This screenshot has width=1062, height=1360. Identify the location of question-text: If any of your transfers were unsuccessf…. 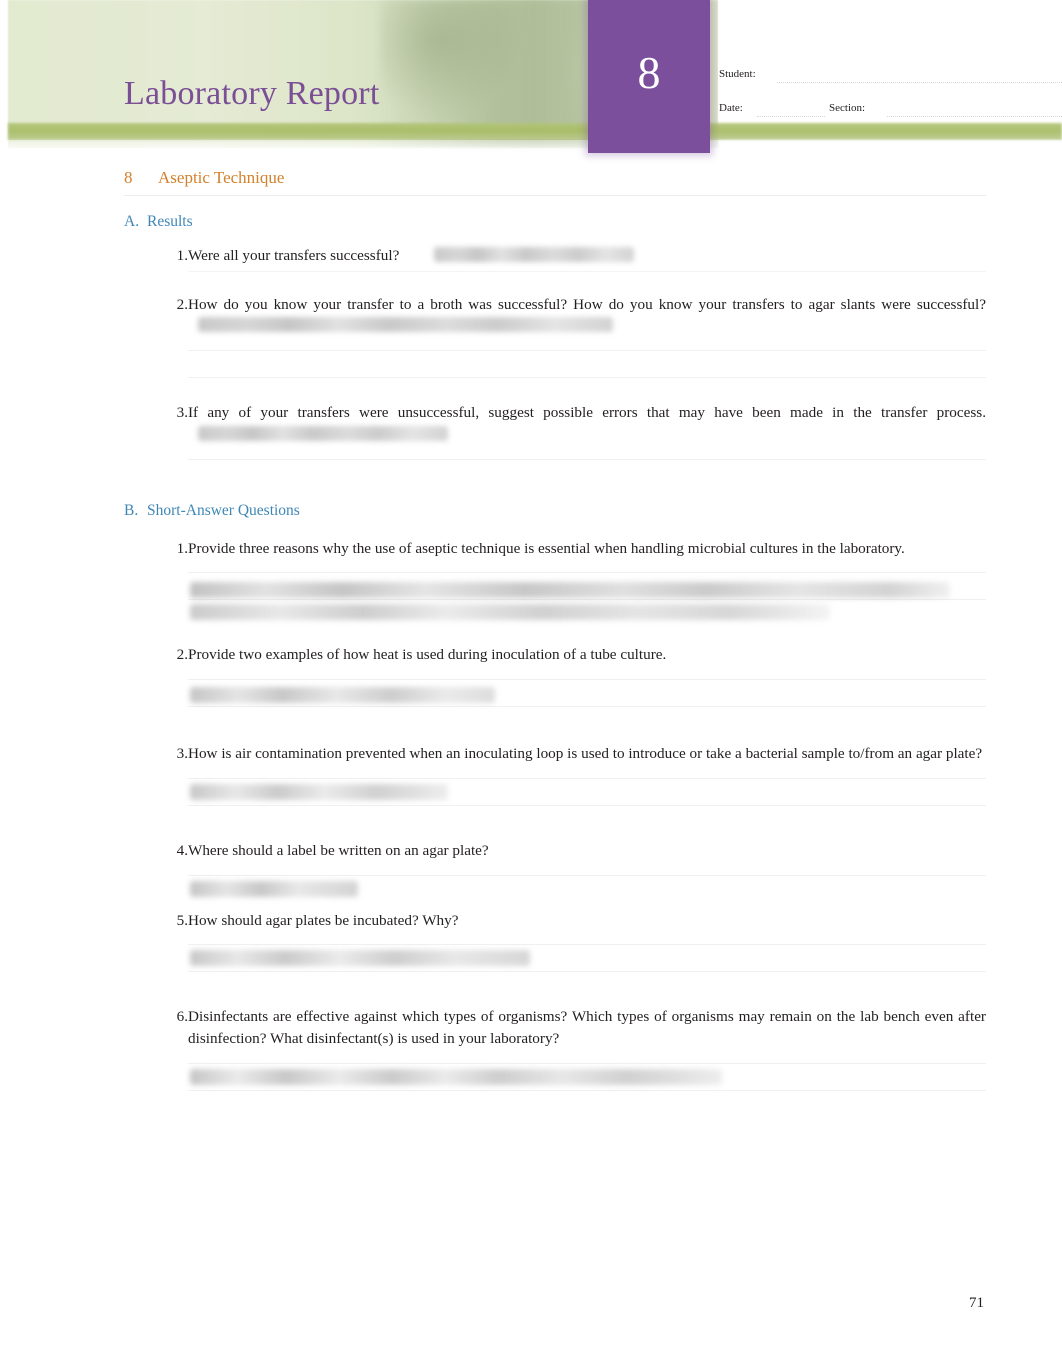
(587, 423).